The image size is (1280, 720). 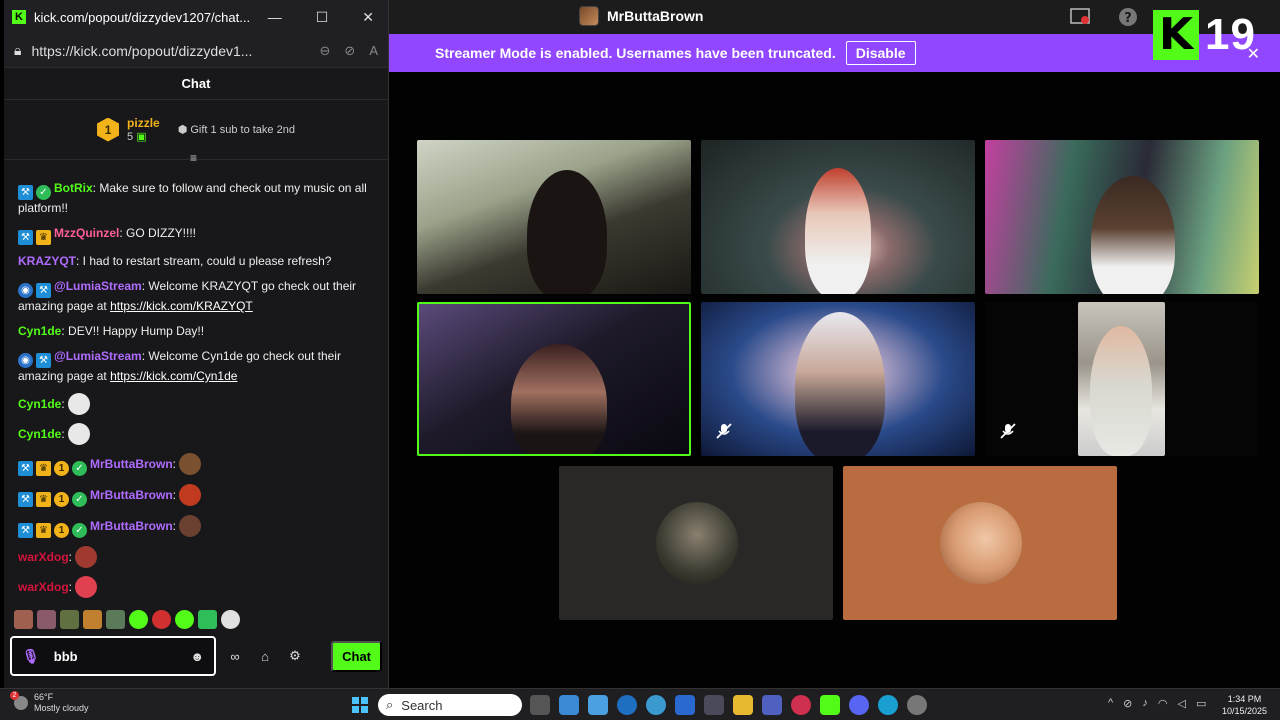 I want to click on chat-input: 🎙︎ bbb ☻, so click(x=113, y=656).